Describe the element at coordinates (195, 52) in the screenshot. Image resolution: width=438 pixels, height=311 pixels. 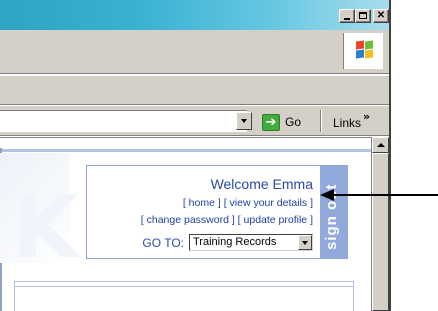
I see `menu-bar` at that location.